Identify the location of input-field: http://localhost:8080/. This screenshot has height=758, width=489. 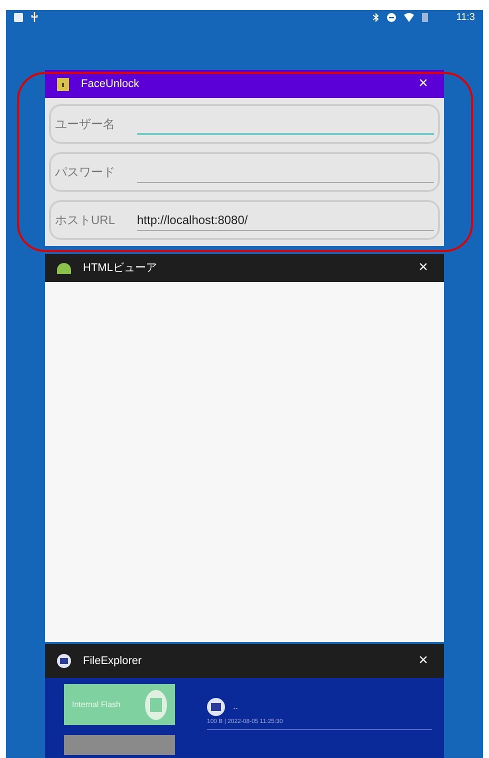
(285, 220).